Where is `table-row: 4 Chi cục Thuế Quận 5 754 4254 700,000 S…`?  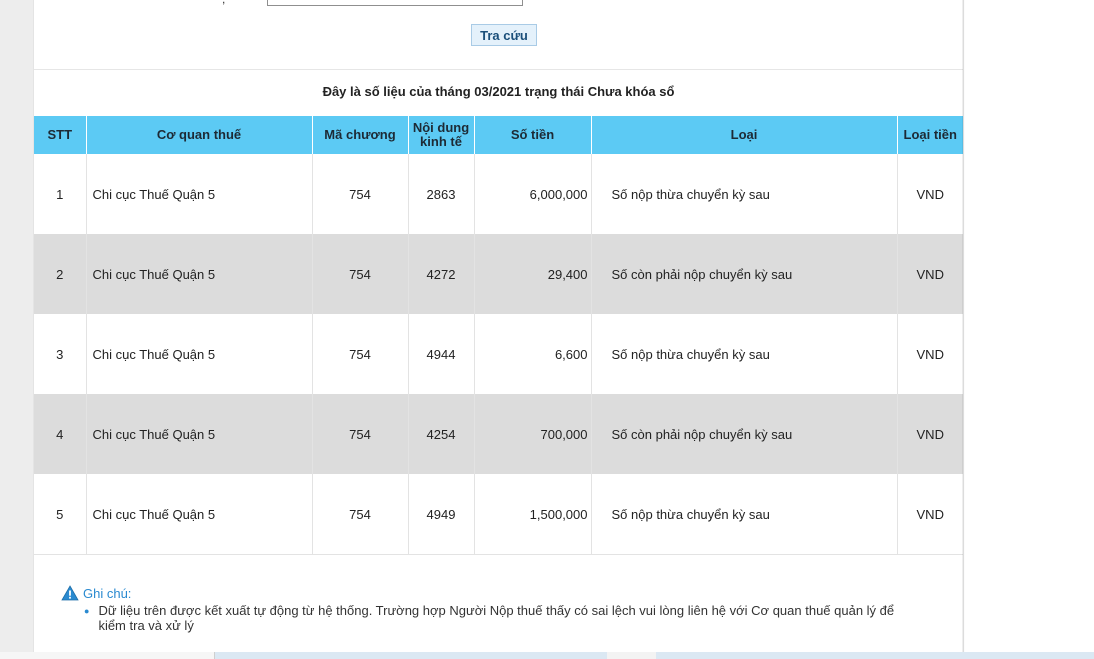
table-row: 4 Chi cục Thuế Quận 5 754 4254 700,000 S… is located at coordinates (498, 434).